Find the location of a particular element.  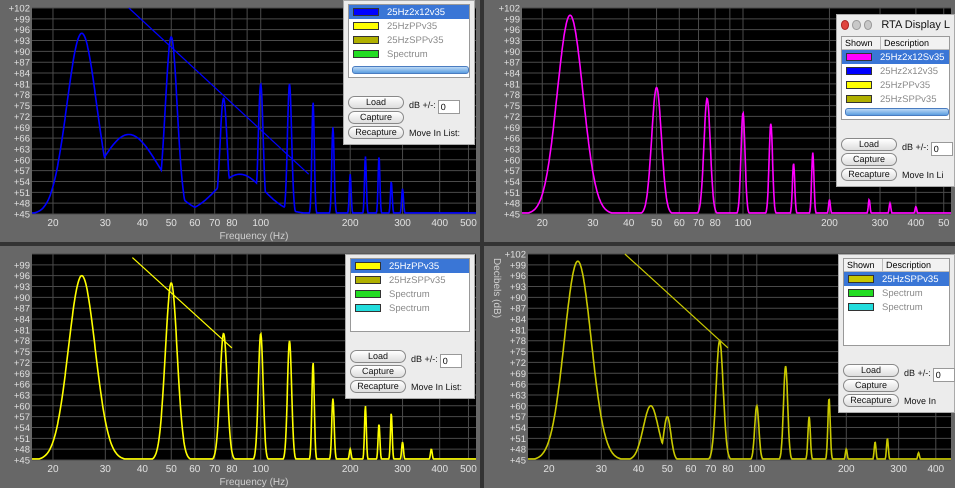

x-tick-label: 200 is located at coordinates (846, 469).